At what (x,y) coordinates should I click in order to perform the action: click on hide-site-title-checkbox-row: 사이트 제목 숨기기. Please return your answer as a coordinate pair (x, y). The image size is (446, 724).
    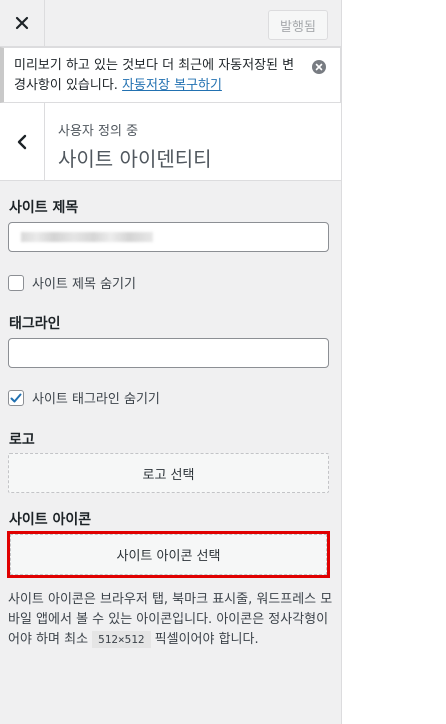
    Looking at the image, I should click on (72, 282).